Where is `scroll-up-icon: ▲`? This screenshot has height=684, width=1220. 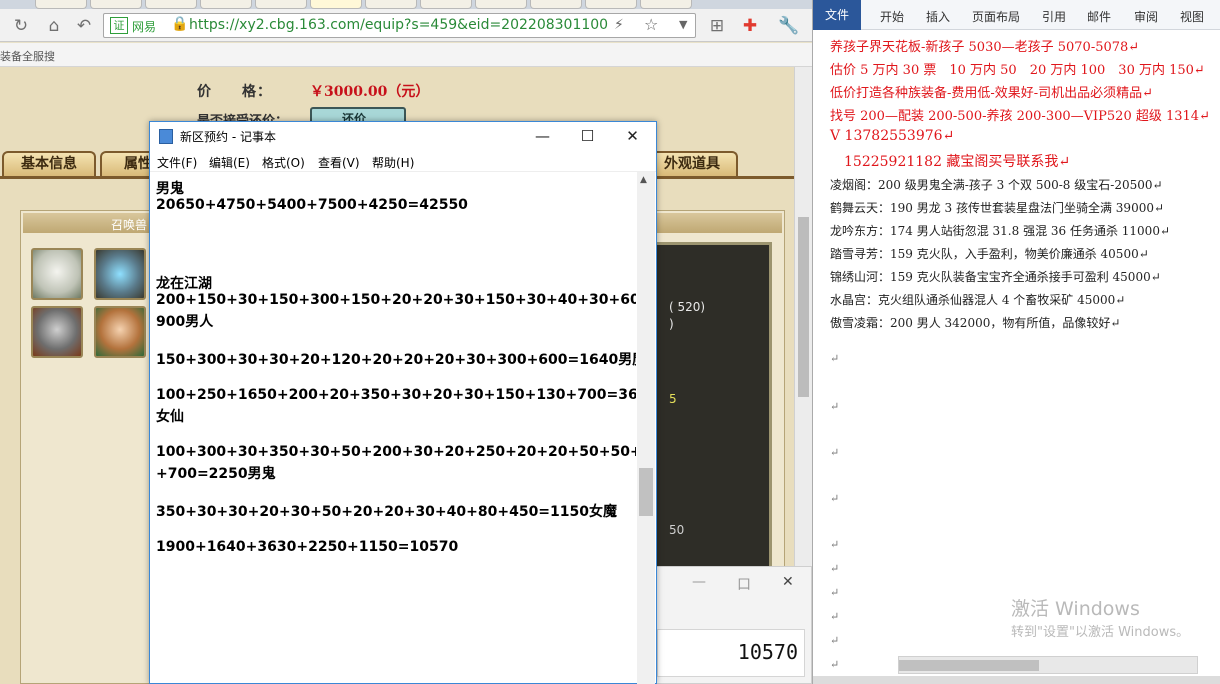
scroll-up-icon: ▲ is located at coordinates (643, 180).